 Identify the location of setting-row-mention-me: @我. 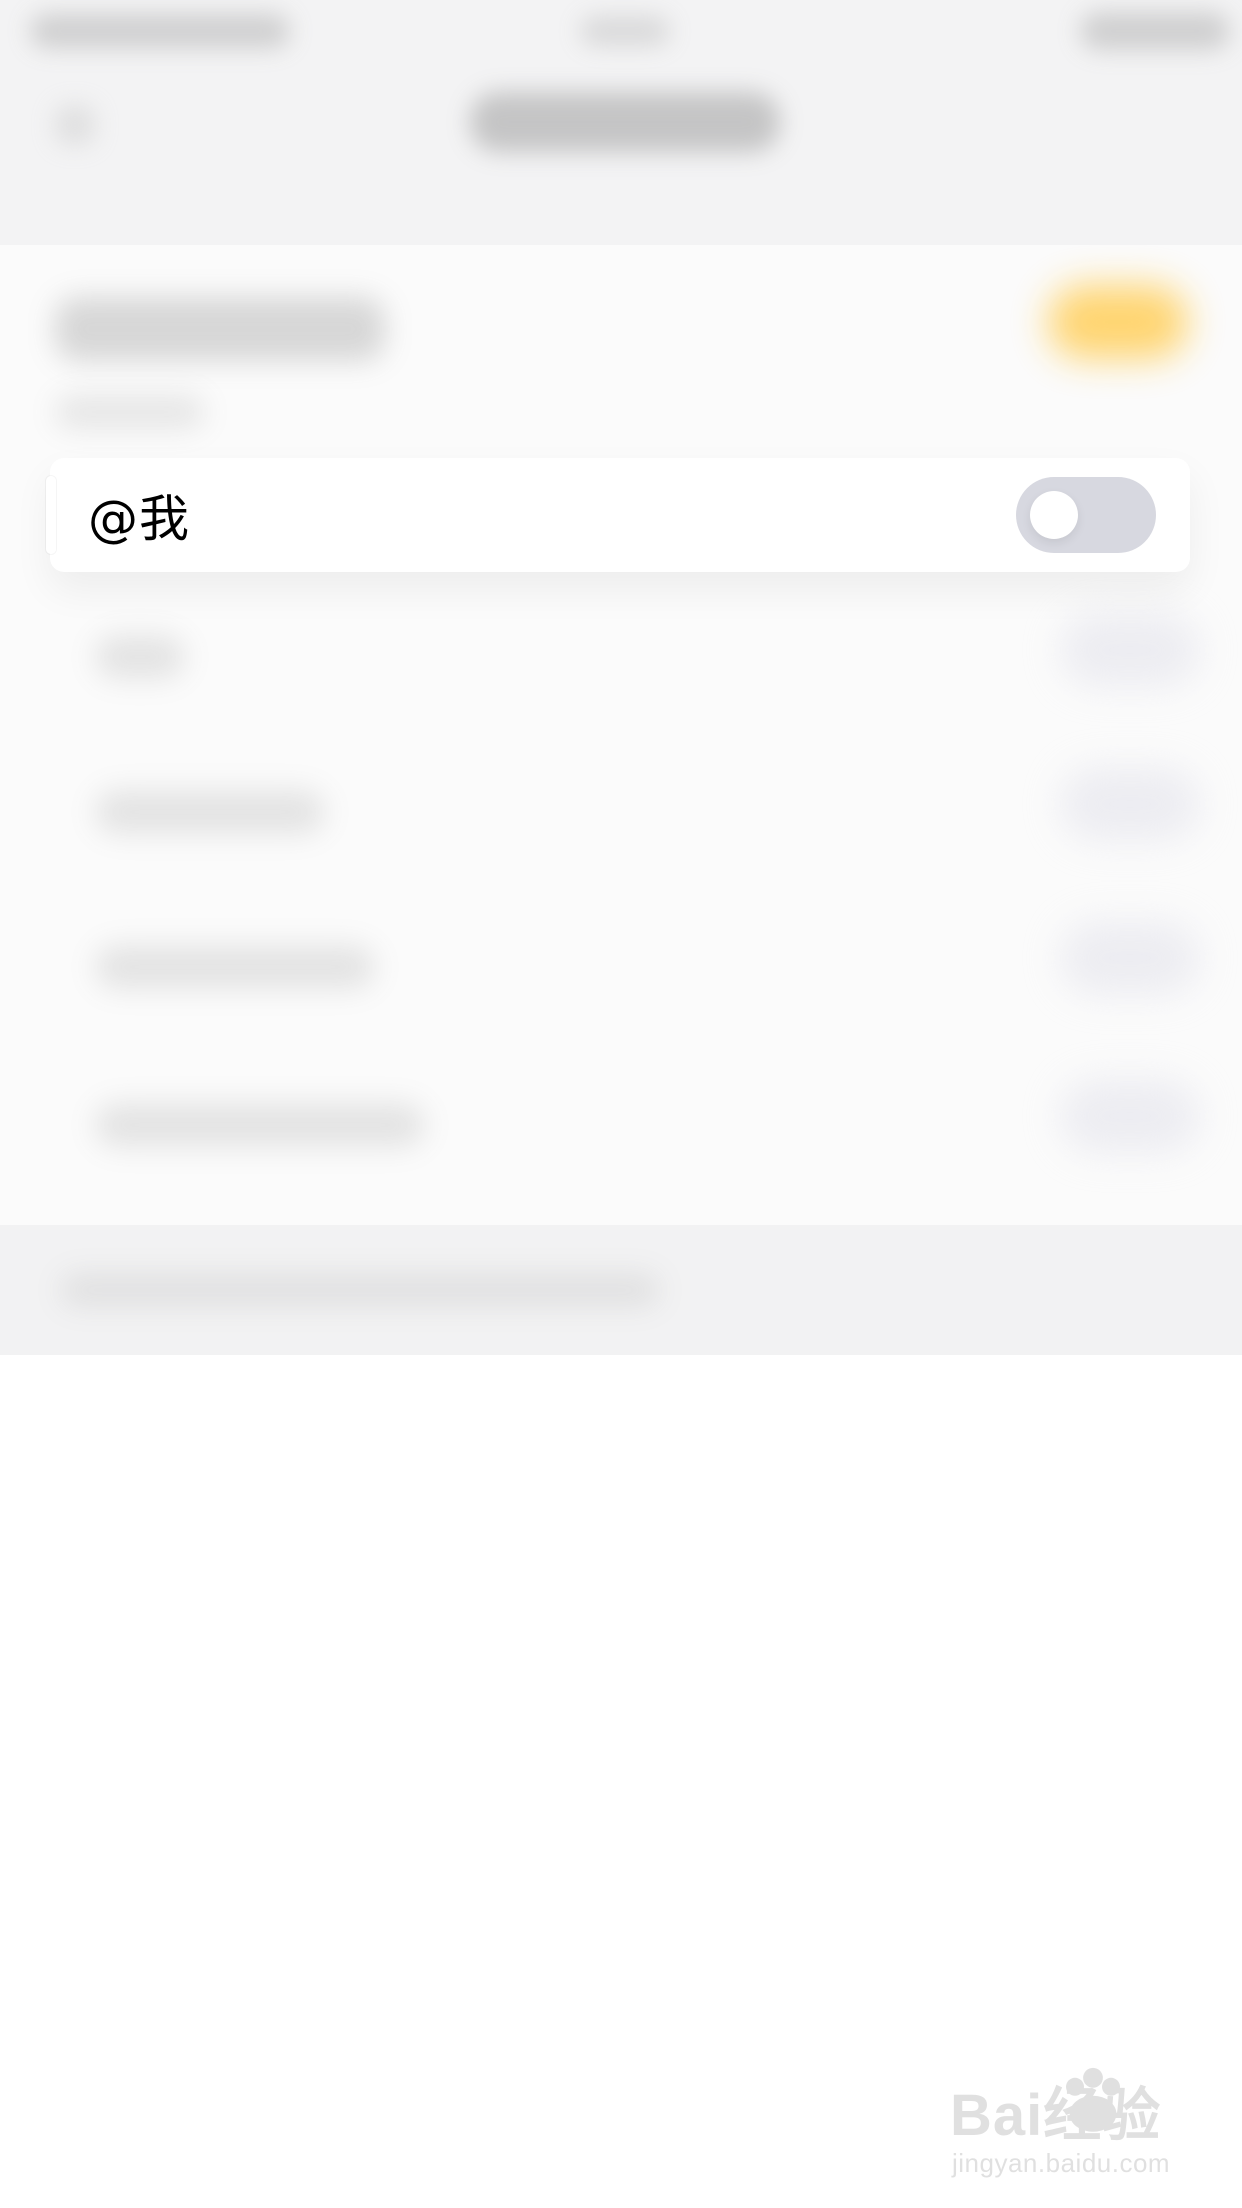
(618, 515).